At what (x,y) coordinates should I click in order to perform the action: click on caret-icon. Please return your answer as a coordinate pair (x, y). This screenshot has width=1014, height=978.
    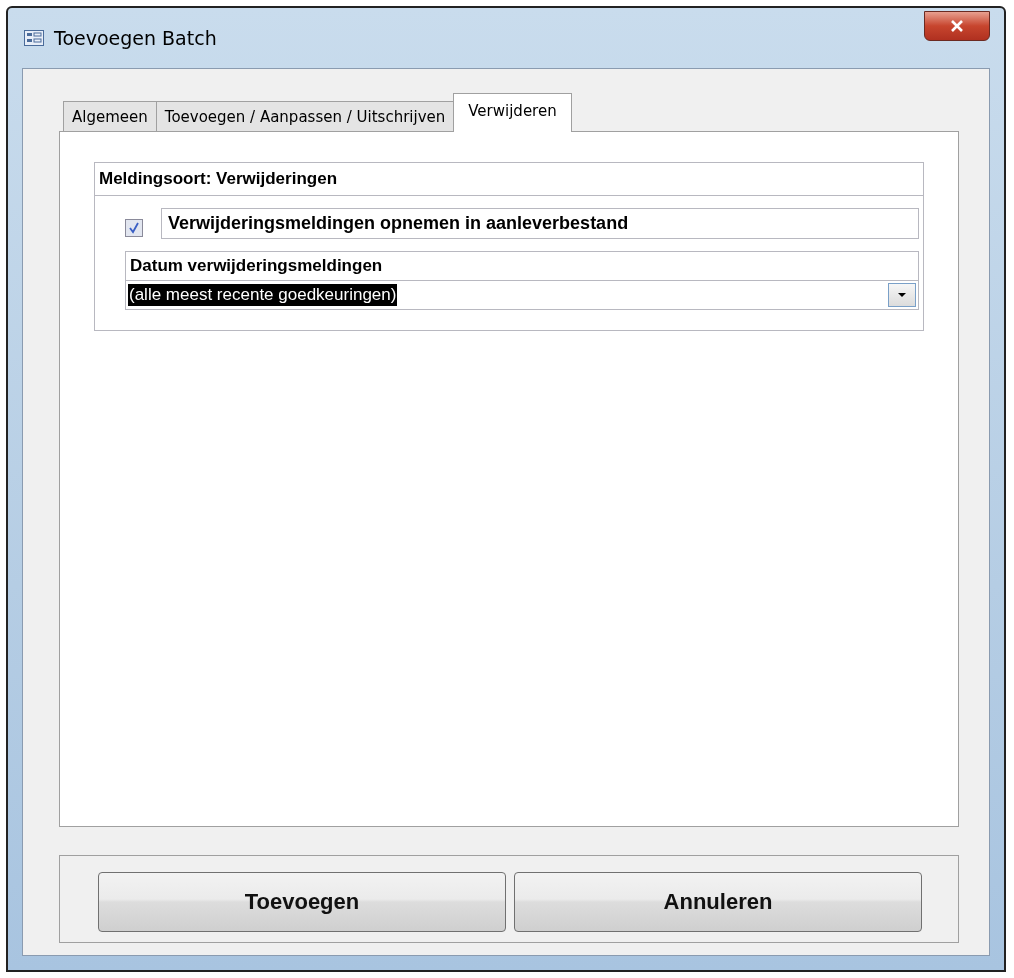
    Looking at the image, I should click on (902, 295).